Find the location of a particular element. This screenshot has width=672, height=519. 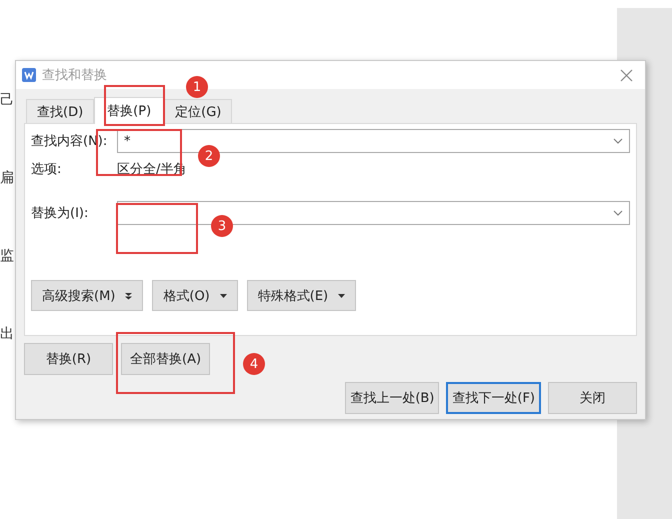

document-text: 己 is located at coordinates (7, 100).